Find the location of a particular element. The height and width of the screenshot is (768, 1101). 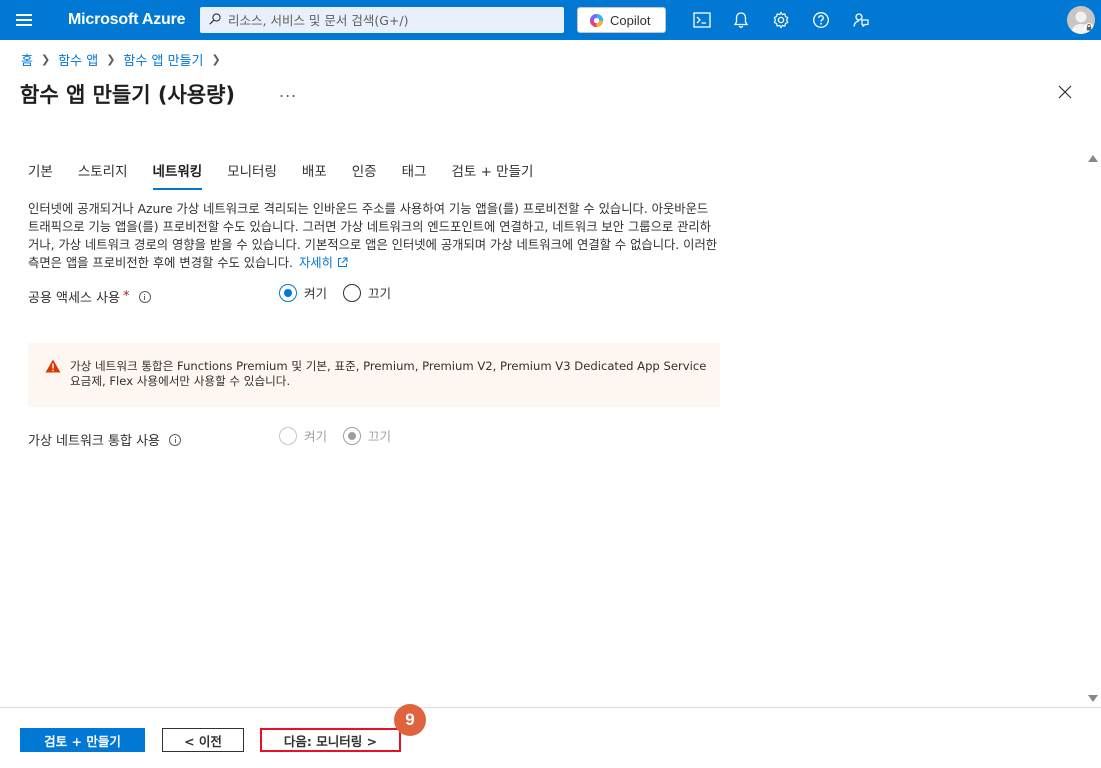

tab-review-create: 검토 + 만들기 is located at coordinates (492, 175).